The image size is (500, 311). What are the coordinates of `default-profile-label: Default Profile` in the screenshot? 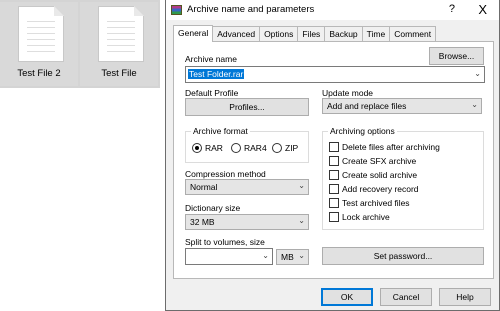 It's located at (212, 93).